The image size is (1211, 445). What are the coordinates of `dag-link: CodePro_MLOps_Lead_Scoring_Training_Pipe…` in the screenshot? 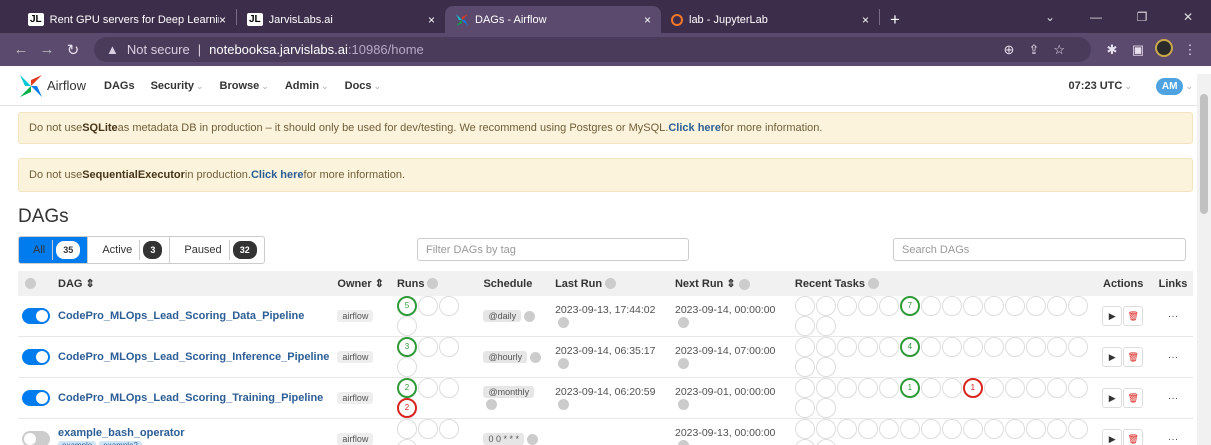 It's located at (193, 398).